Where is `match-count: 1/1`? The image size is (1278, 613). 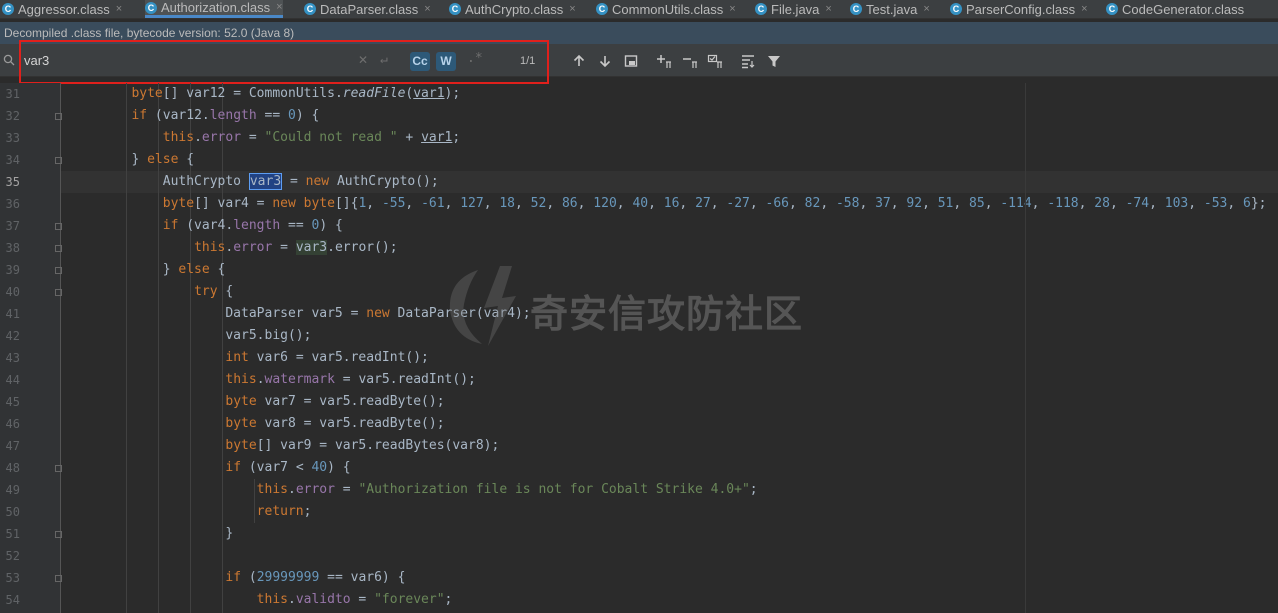 match-count: 1/1 is located at coordinates (528, 61).